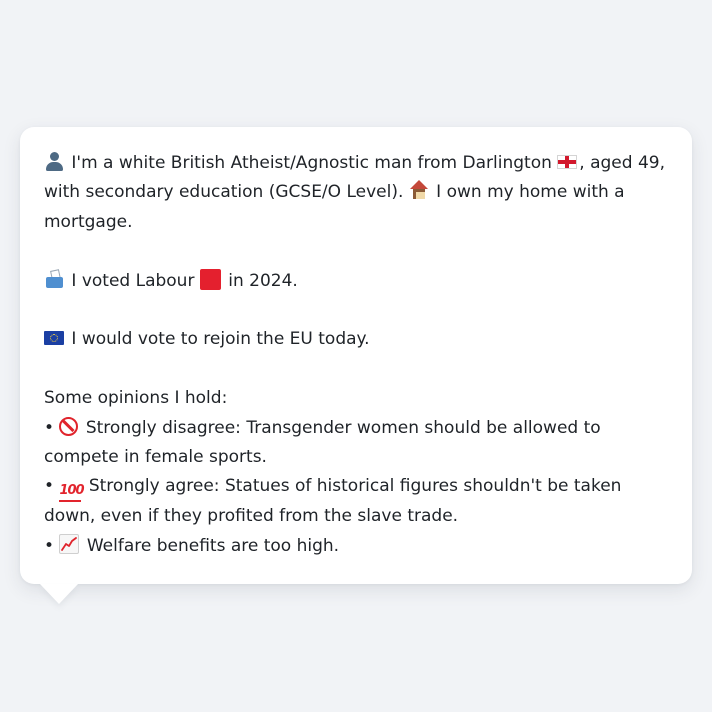  I want to click on eu-text: I would vote to rejoin the EU today., so click(220, 339).